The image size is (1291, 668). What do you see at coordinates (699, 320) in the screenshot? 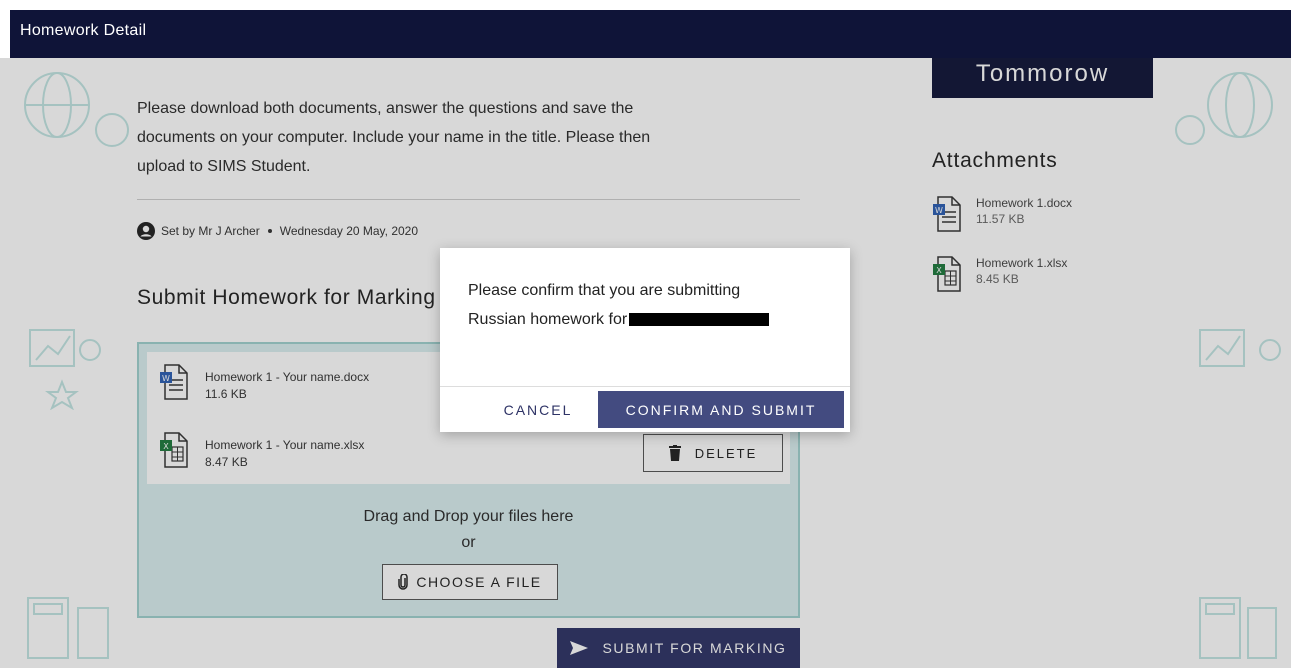
I see `redaction-bar` at bounding box center [699, 320].